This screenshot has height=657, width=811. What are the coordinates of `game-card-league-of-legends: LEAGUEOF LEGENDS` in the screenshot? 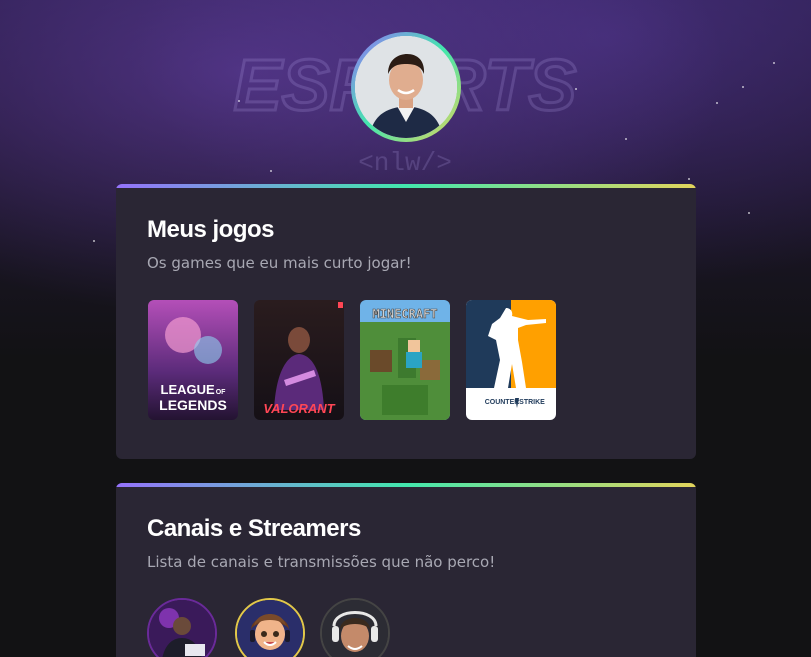 It's located at (193, 360).